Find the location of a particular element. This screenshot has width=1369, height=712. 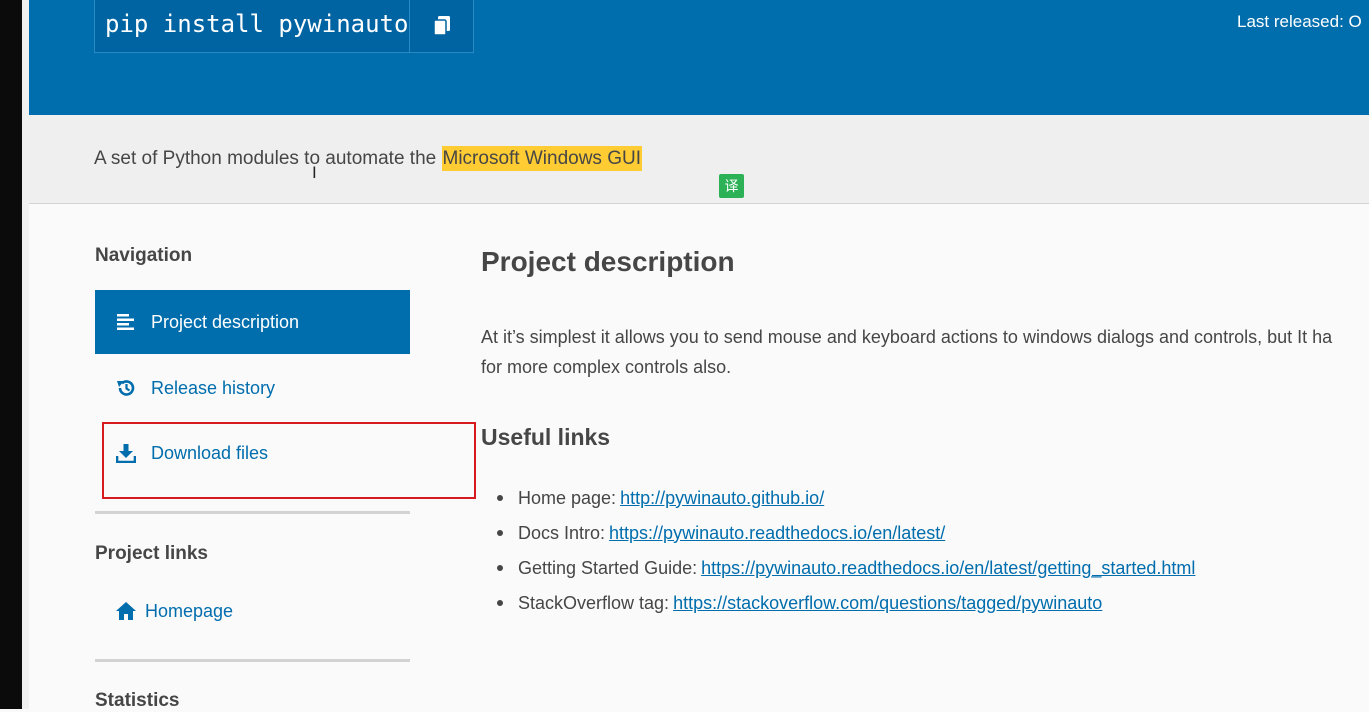

translate-button: 译 is located at coordinates (731, 186).